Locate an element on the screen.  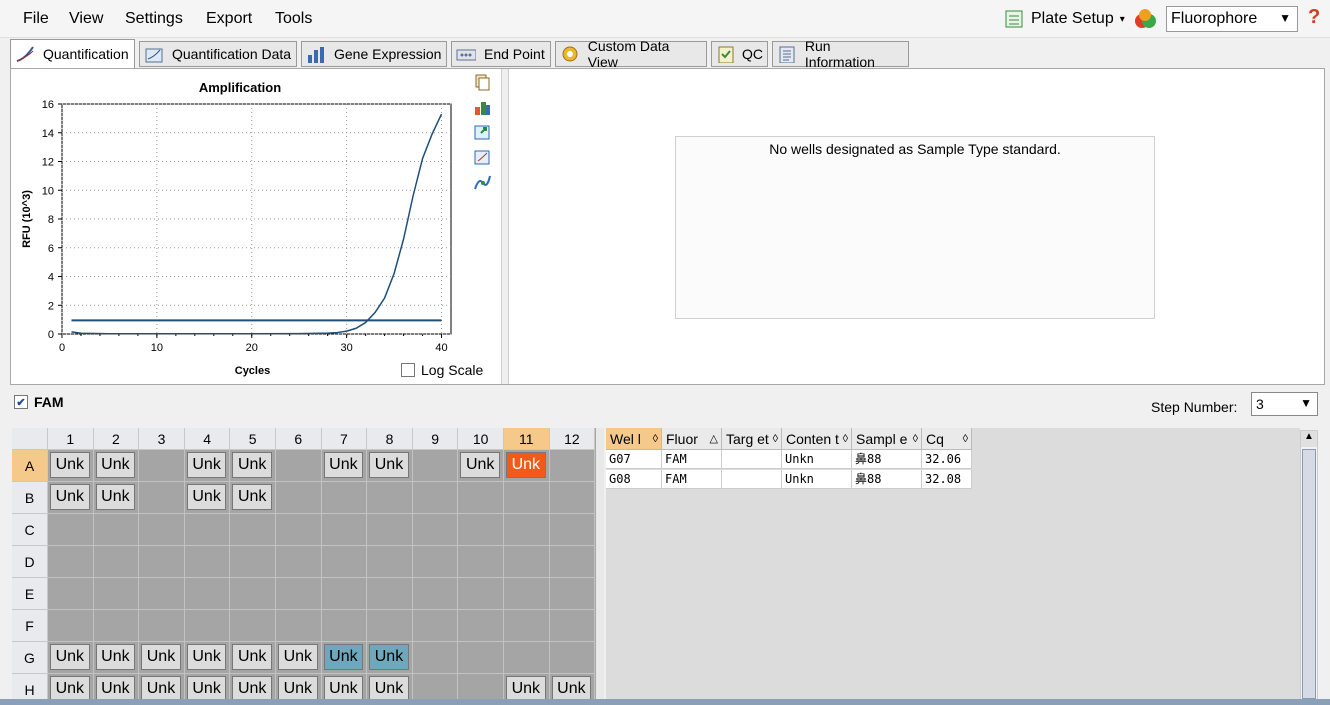
table-header-5: Cq ◊ is located at coordinates (947, 439).